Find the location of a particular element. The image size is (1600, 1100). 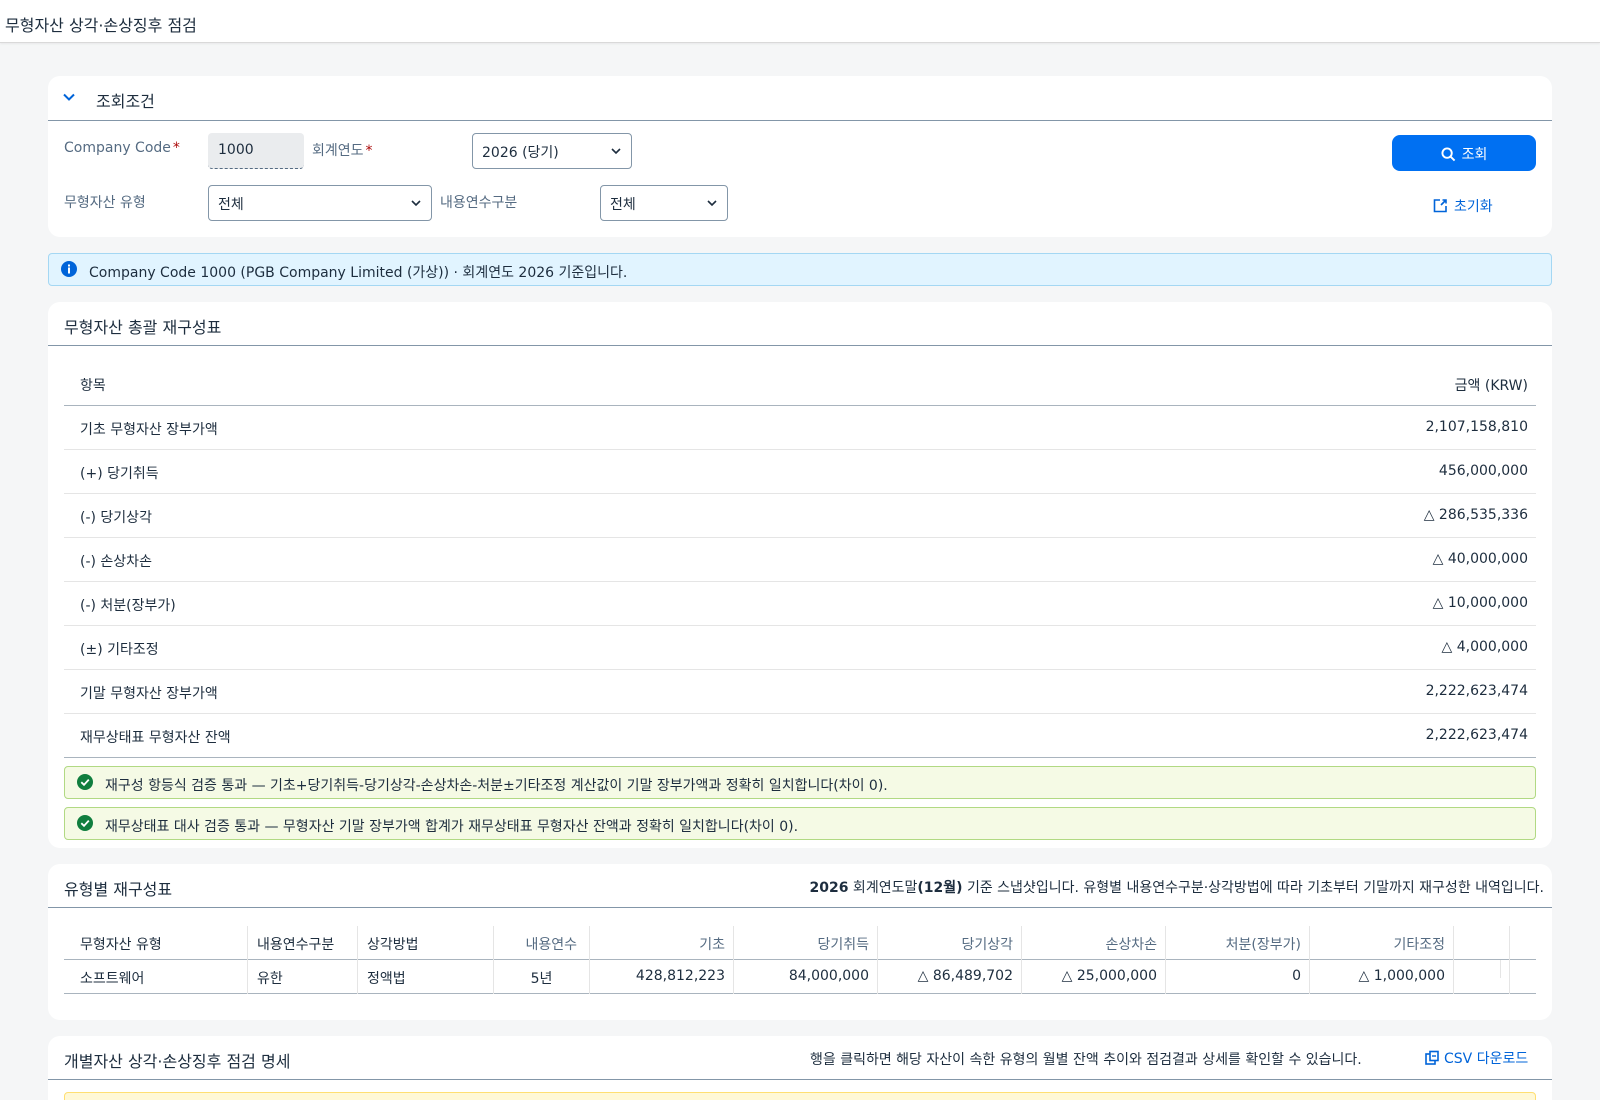

row-item: (-) 당기상각 is located at coordinates (116, 518).